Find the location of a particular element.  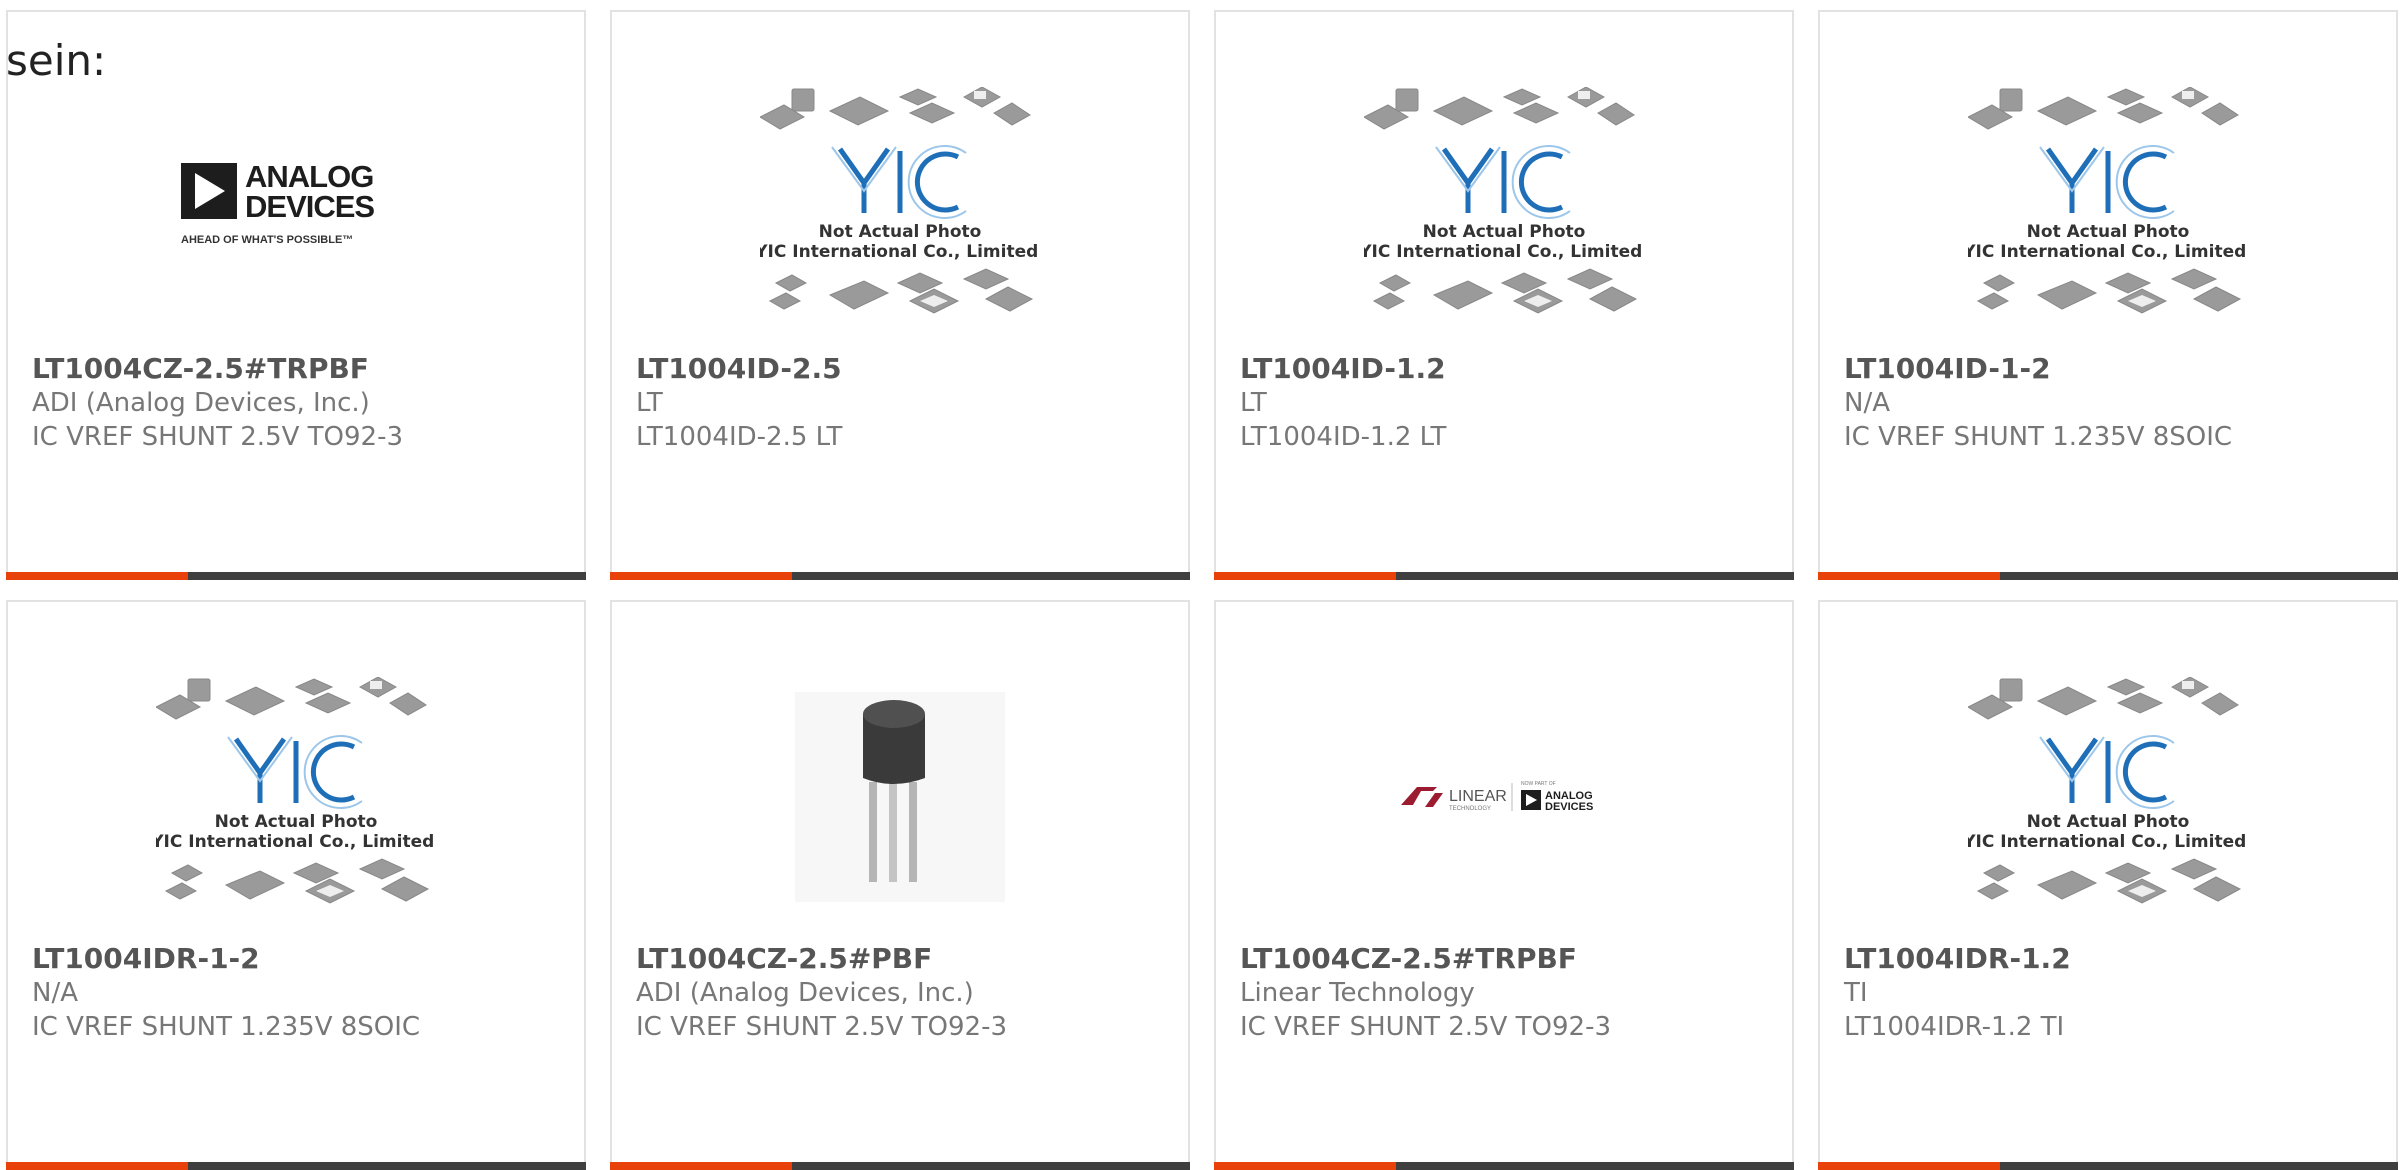

part-number-link: LT1004IDR-1.2 is located at coordinates (2115, 959).